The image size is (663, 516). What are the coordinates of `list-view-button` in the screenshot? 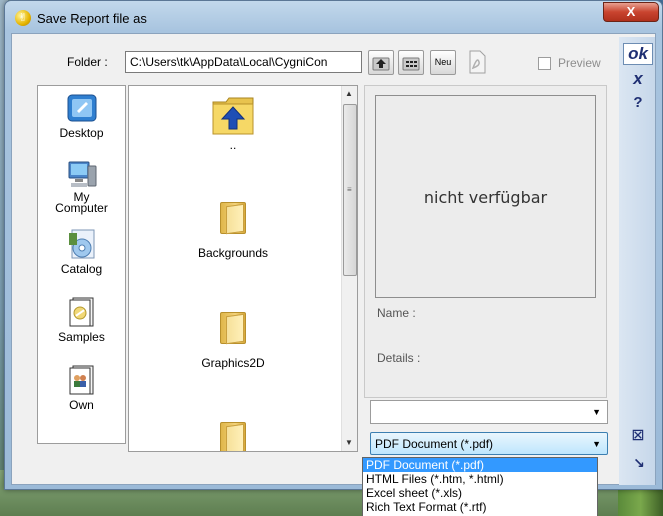 It's located at (411, 62).